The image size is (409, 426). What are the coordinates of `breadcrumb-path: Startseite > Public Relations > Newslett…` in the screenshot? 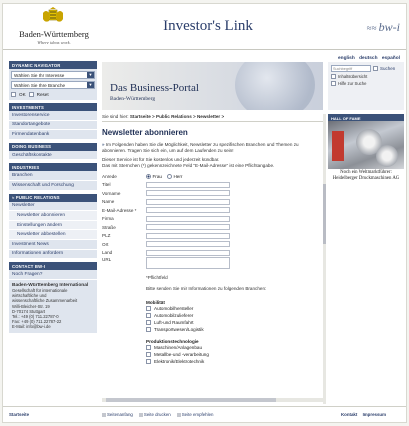 It's located at (177, 116).